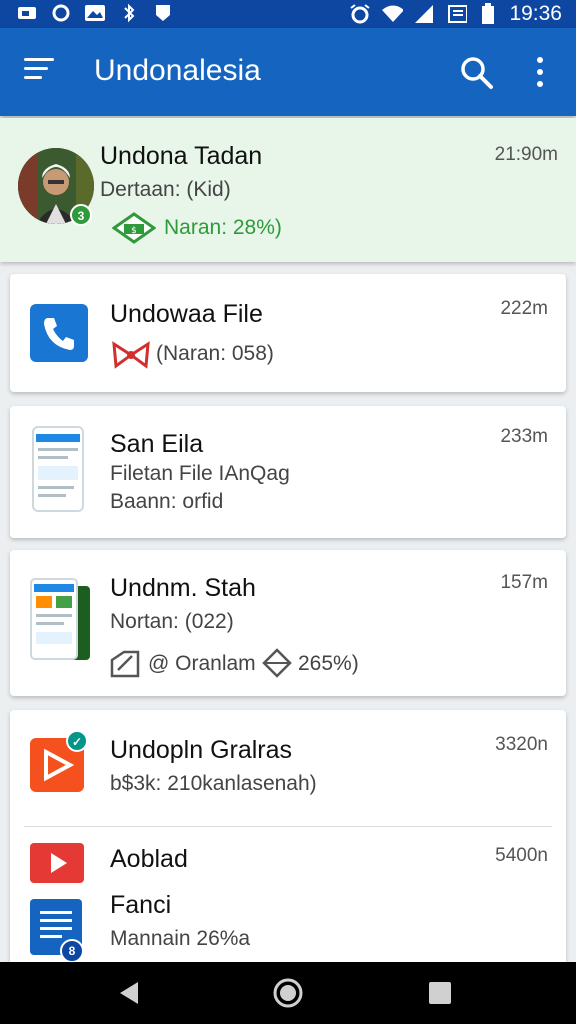 The image size is (576, 1024). I want to click on status-bar: 19:36, so click(288, 14).